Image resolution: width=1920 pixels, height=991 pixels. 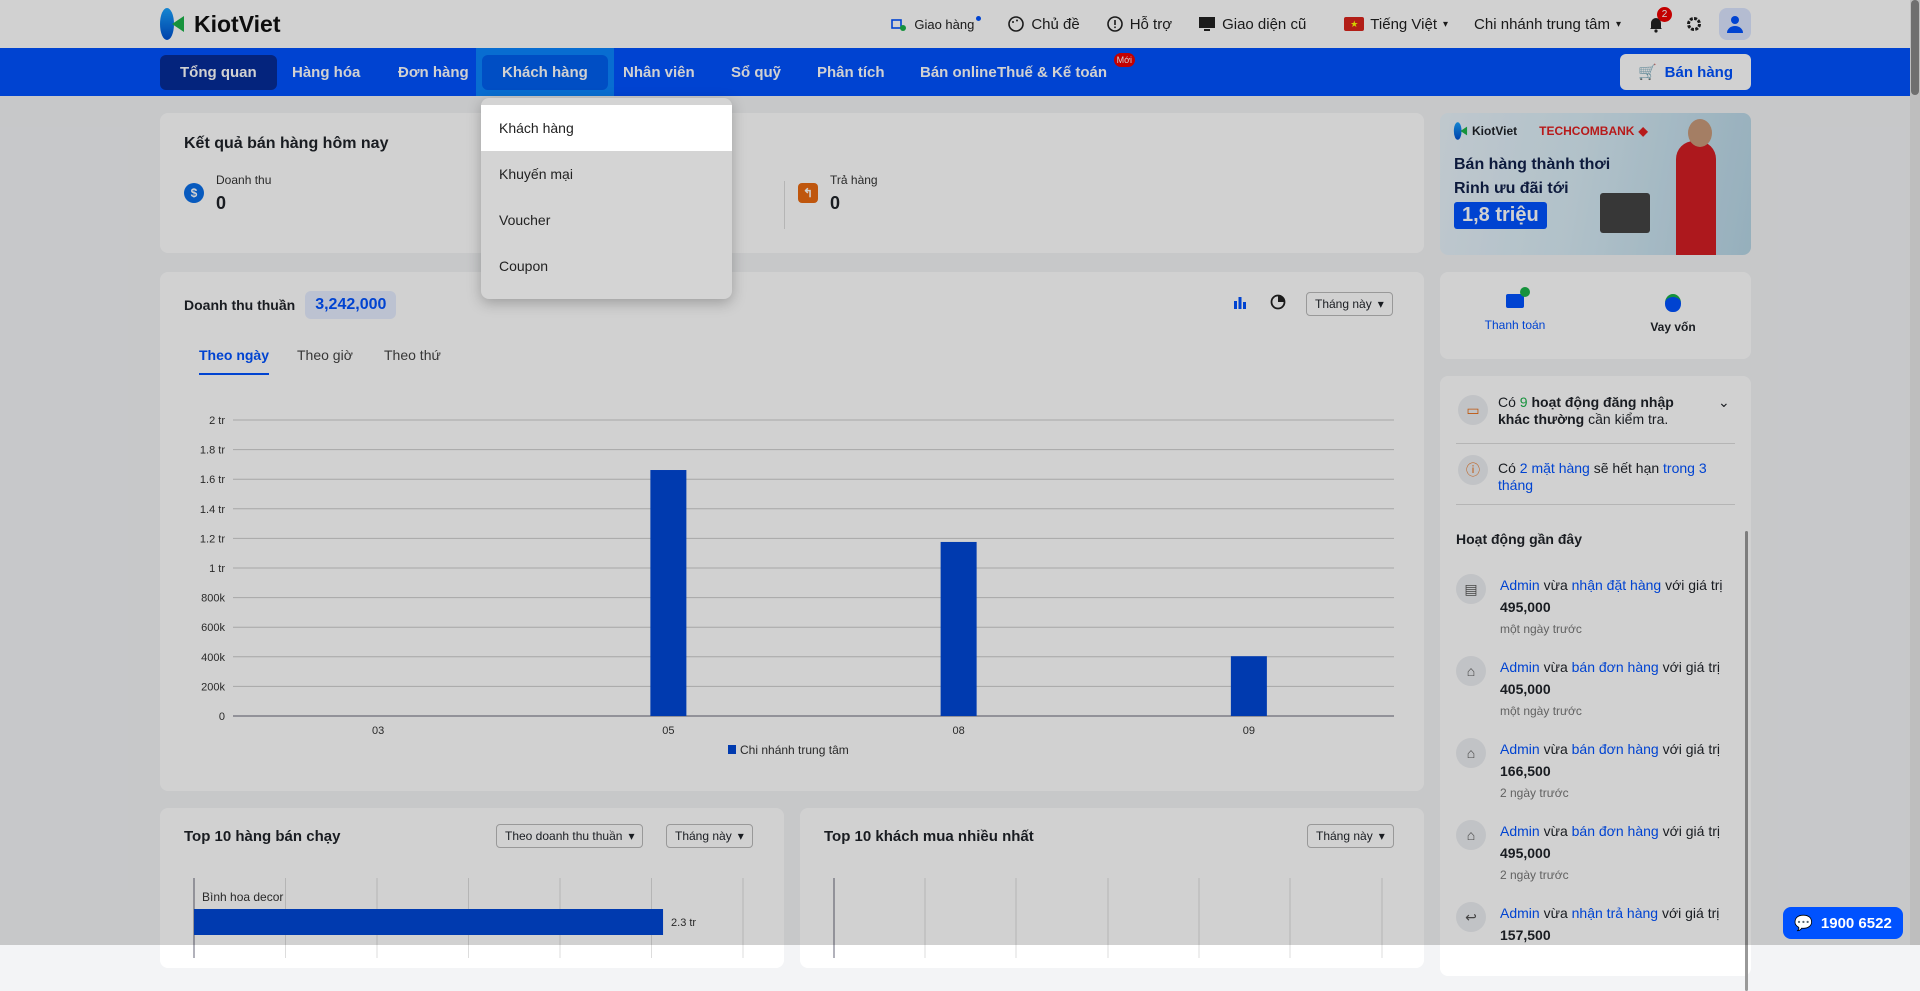 What do you see at coordinates (1803, 923) in the screenshot?
I see `chat-icon: 💬` at bounding box center [1803, 923].